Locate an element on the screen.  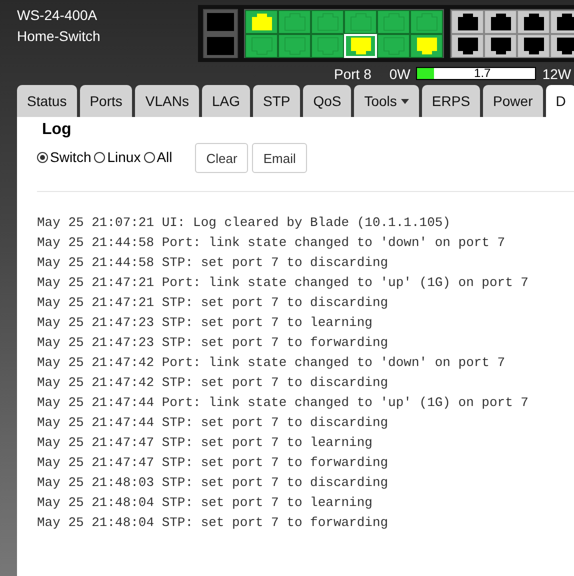
source-radio: All is located at coordinates (158, 154).